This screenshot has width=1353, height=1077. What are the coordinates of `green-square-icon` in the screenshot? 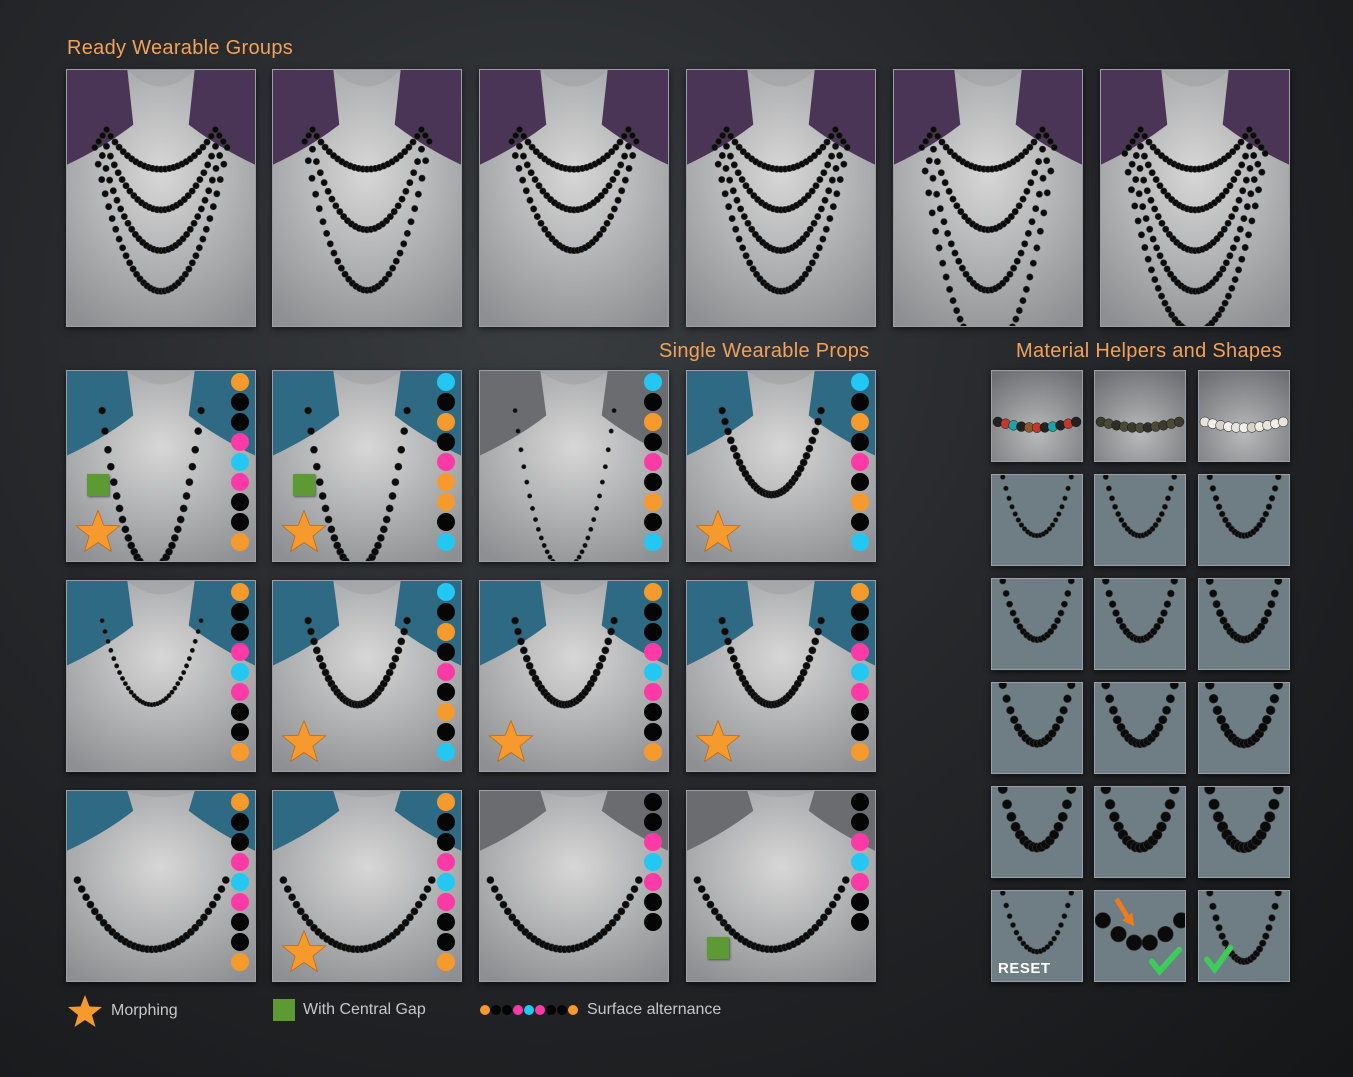 It's located at (284, 1010).